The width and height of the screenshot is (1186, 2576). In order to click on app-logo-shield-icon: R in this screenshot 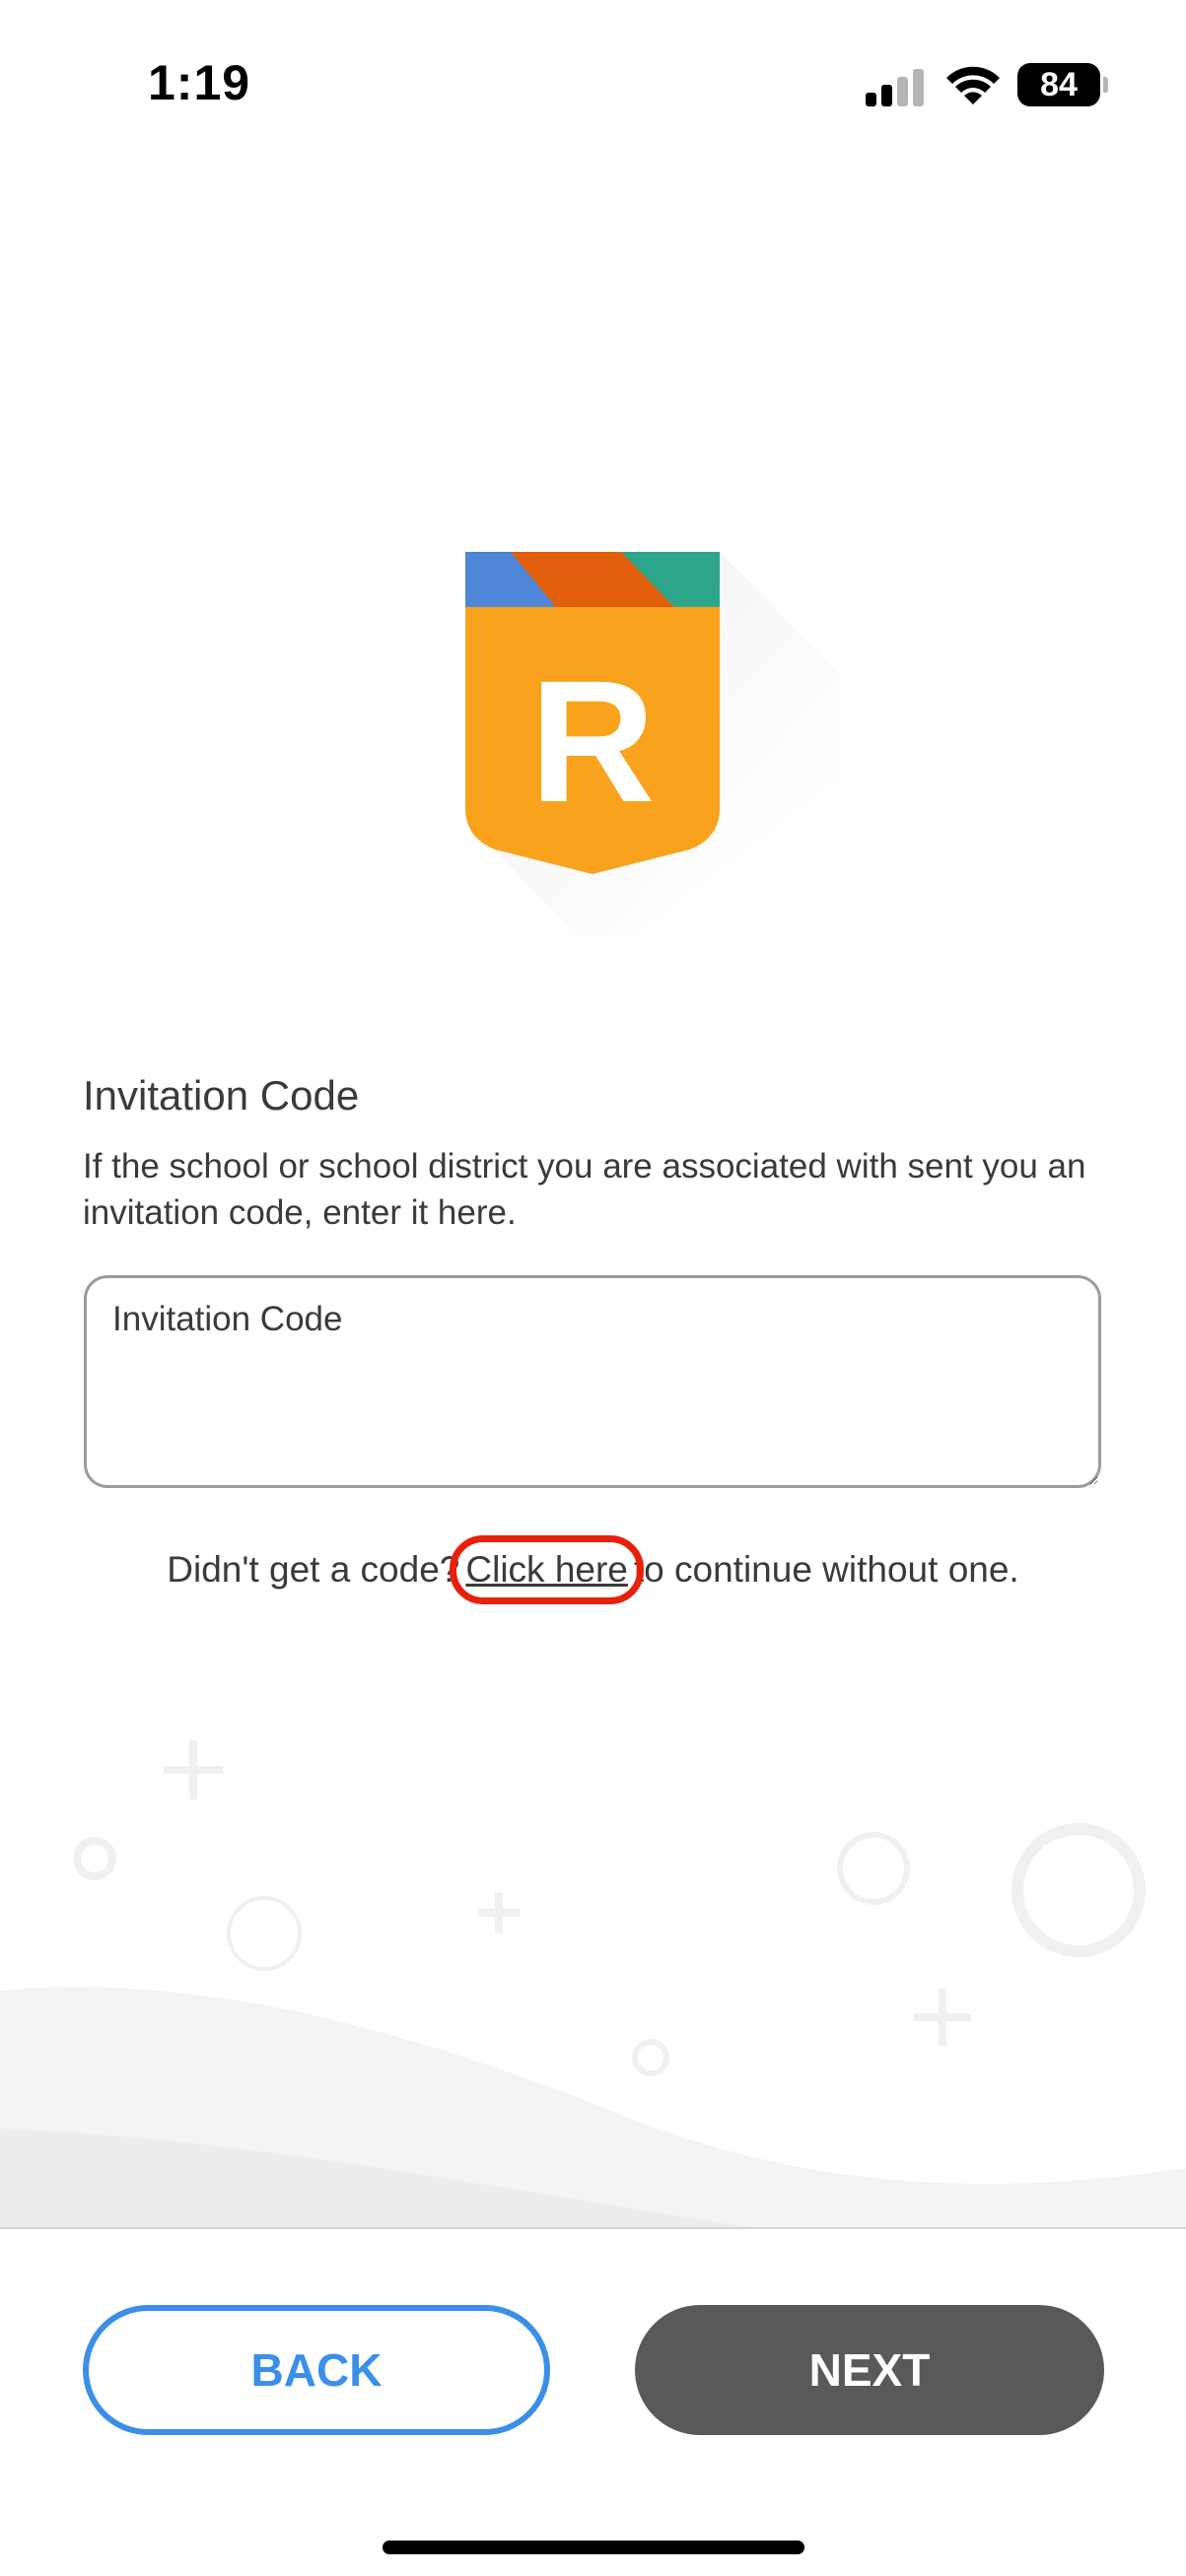, I will do `click(653, 744)`.